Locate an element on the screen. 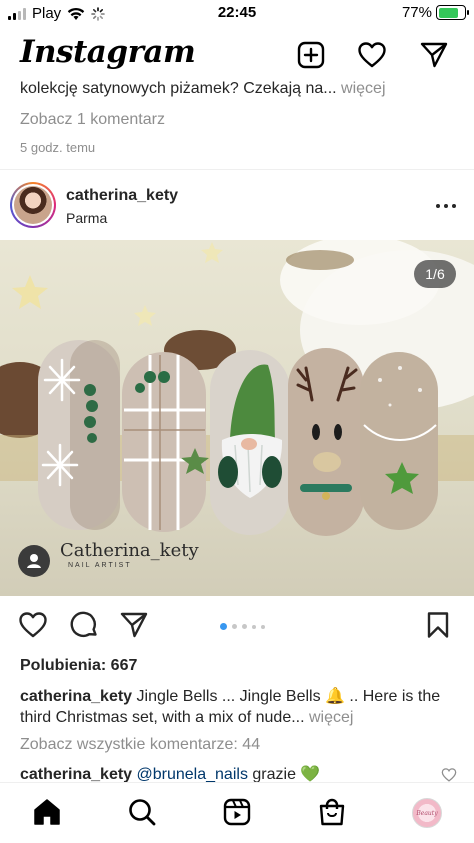 This screenshot has width=474, height=843. post-author-avatar is located at coordinates (33, 205).